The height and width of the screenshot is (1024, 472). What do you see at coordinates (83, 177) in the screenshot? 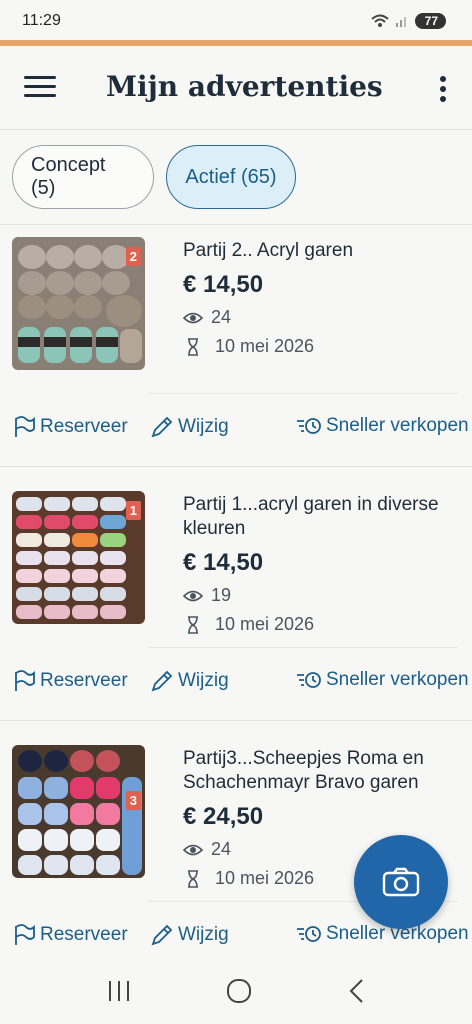
I see `tab-concept: Concept (5)` at bounding box center [83, 177].